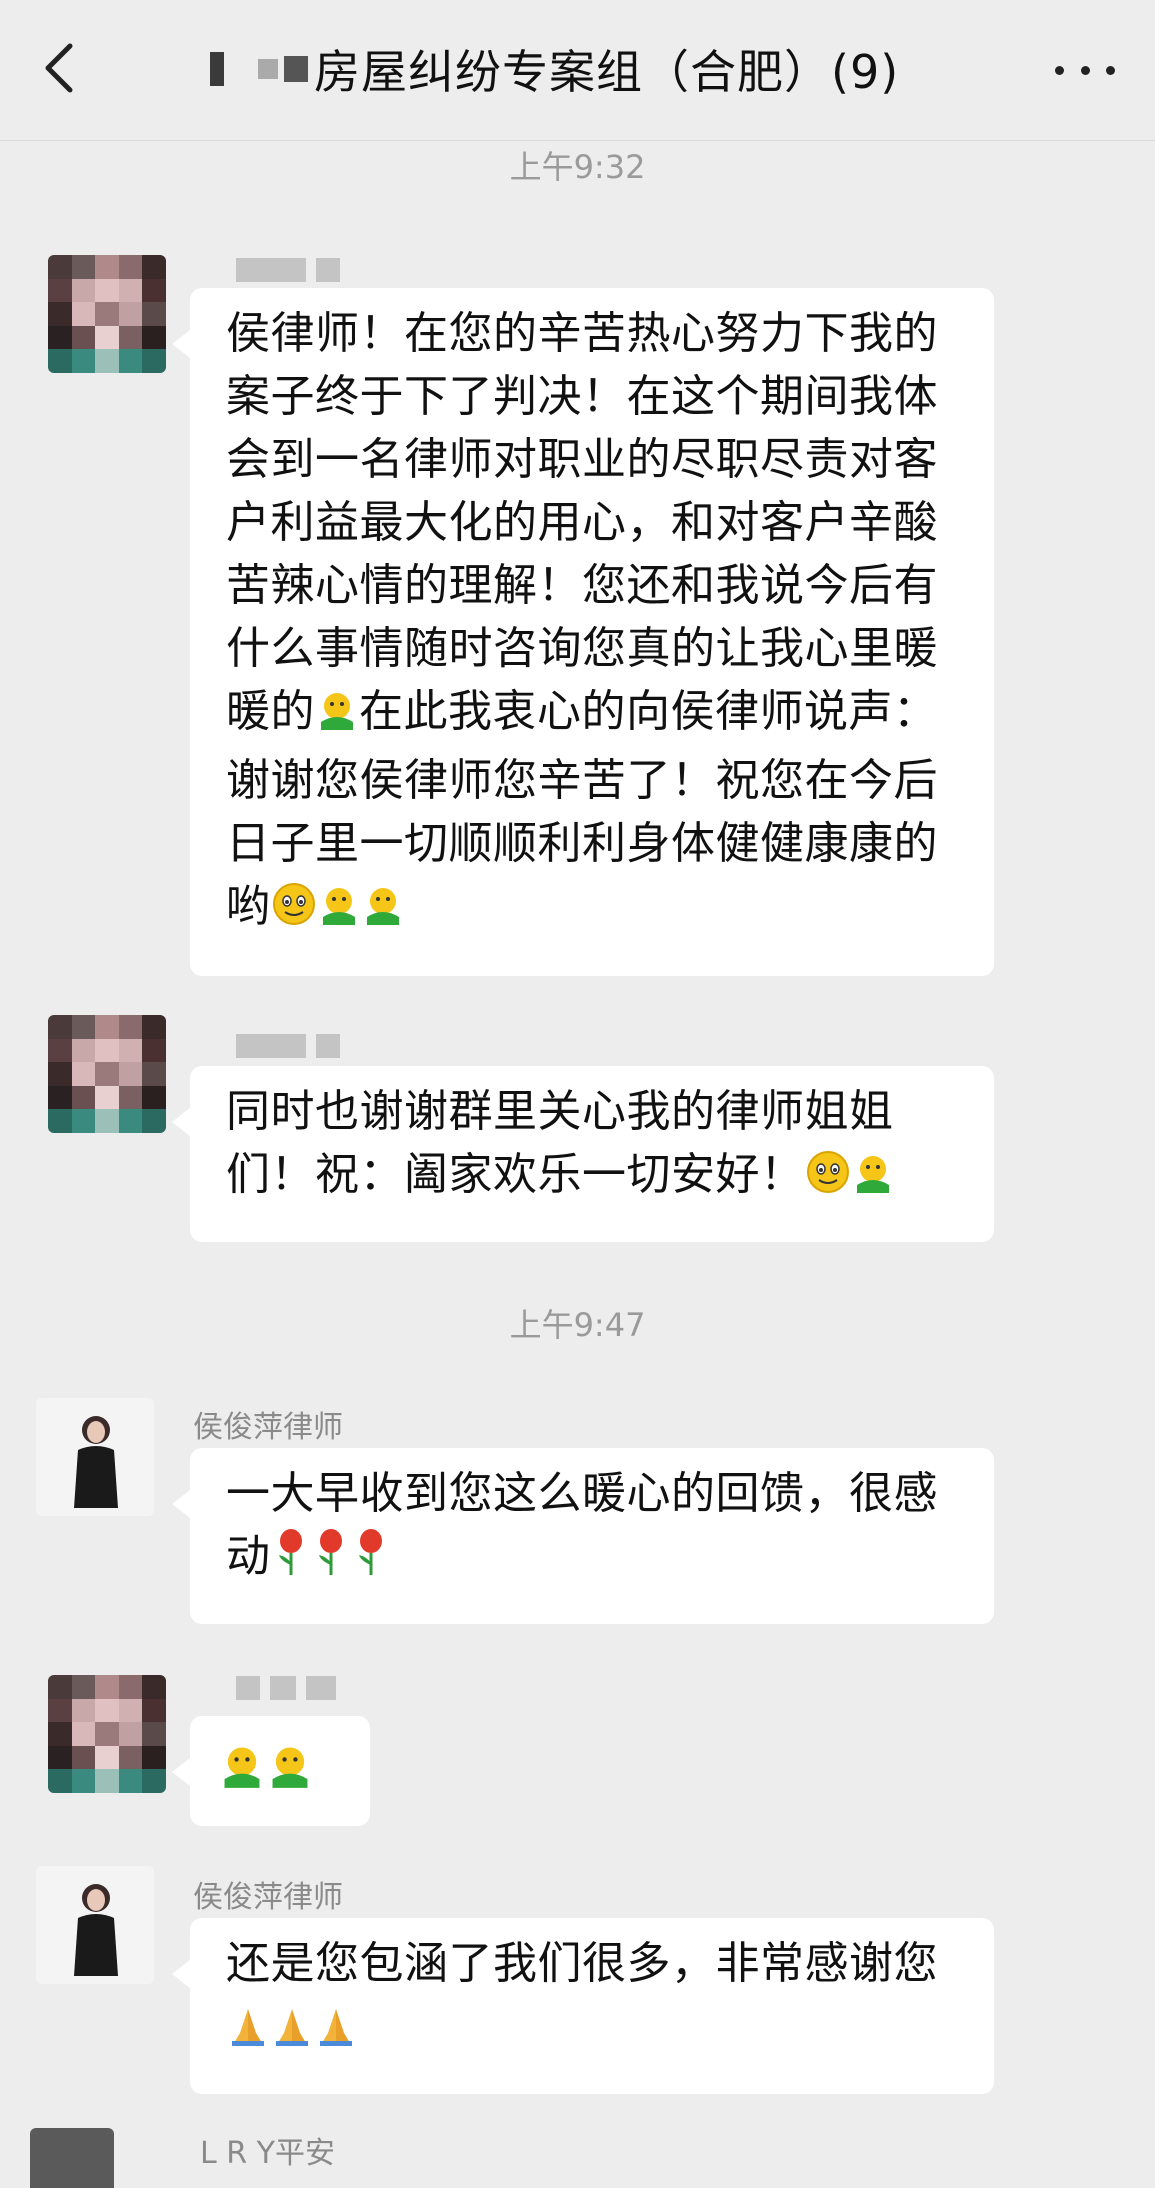  I want to click on message-text: 同时也谢谢群里关心我的律师姐姐们！祝：阖家欢乐一切安好！, so click(560, 1143).